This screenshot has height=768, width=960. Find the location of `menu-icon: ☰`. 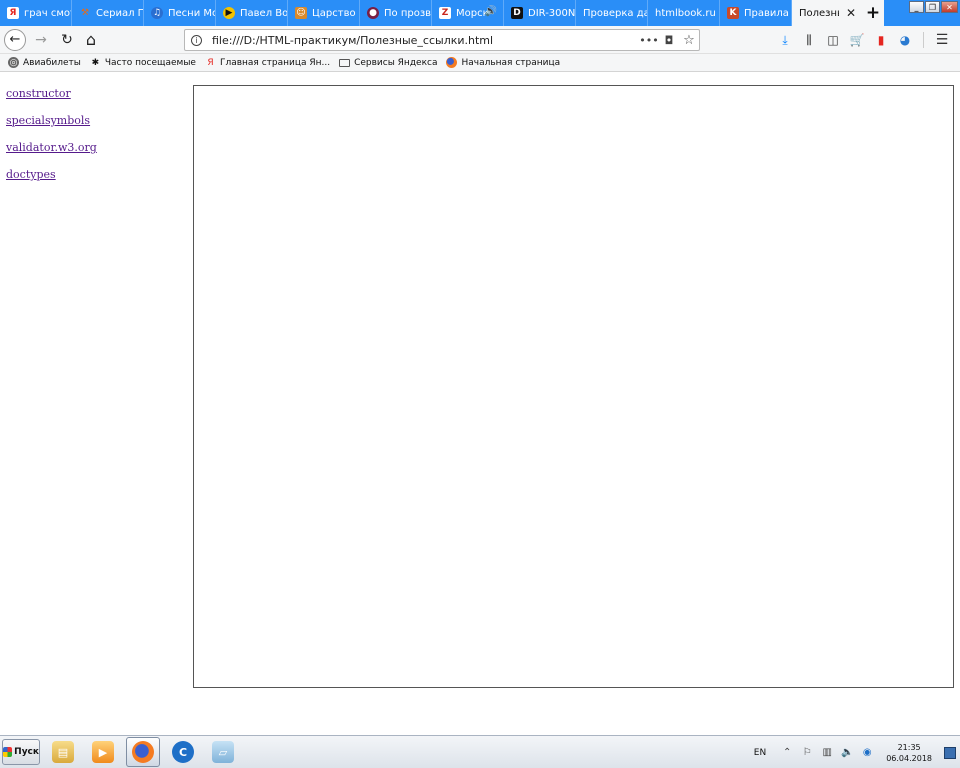

menu-icon: ☰ is located at coordinates (942, 40).